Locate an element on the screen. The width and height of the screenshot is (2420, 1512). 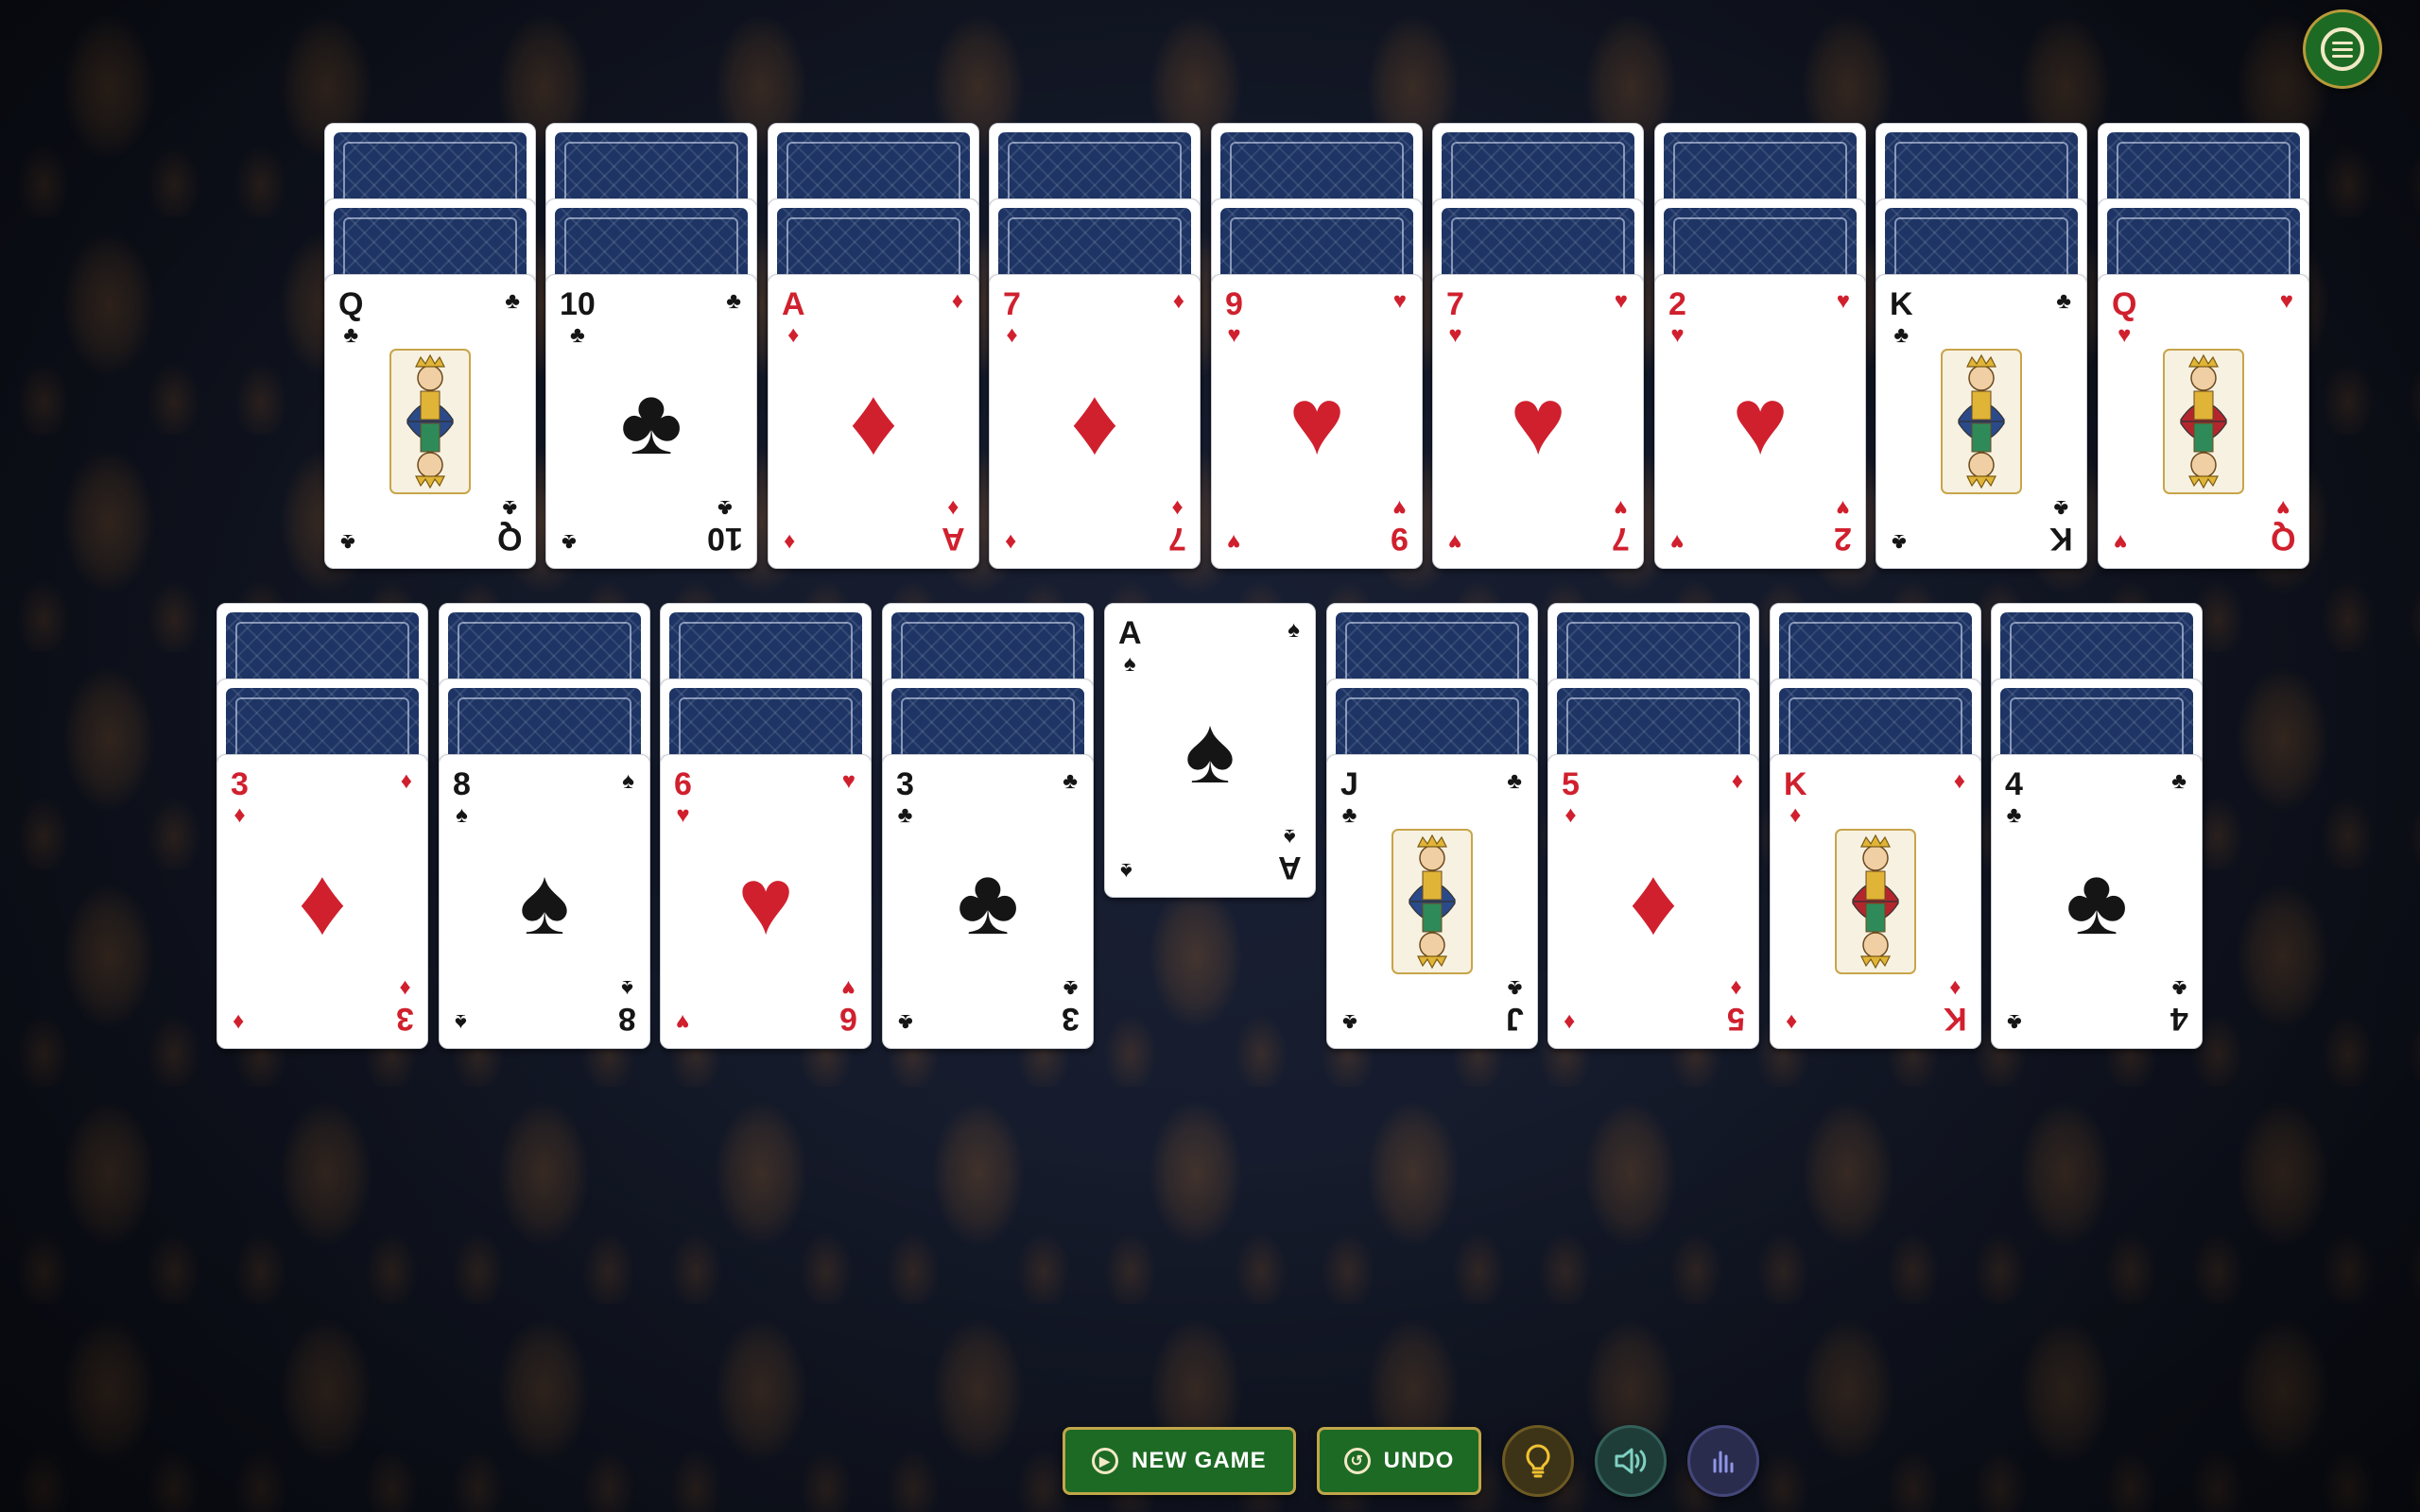
card-corner-bottom: 8 ♠ is located at coordinates (627, 1006).